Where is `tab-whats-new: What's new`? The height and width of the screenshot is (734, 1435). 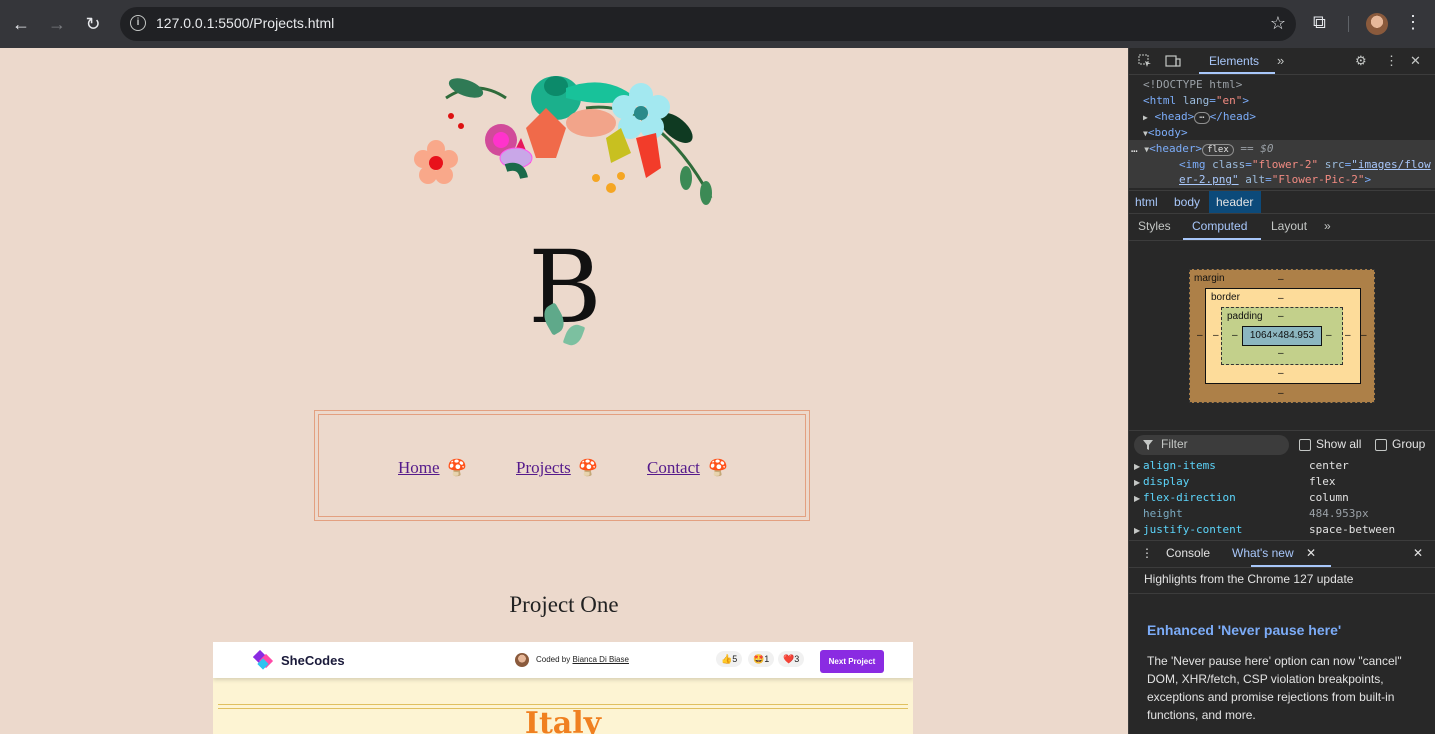
tab-whats-new: What's new is located at coordinates (1263, 553).